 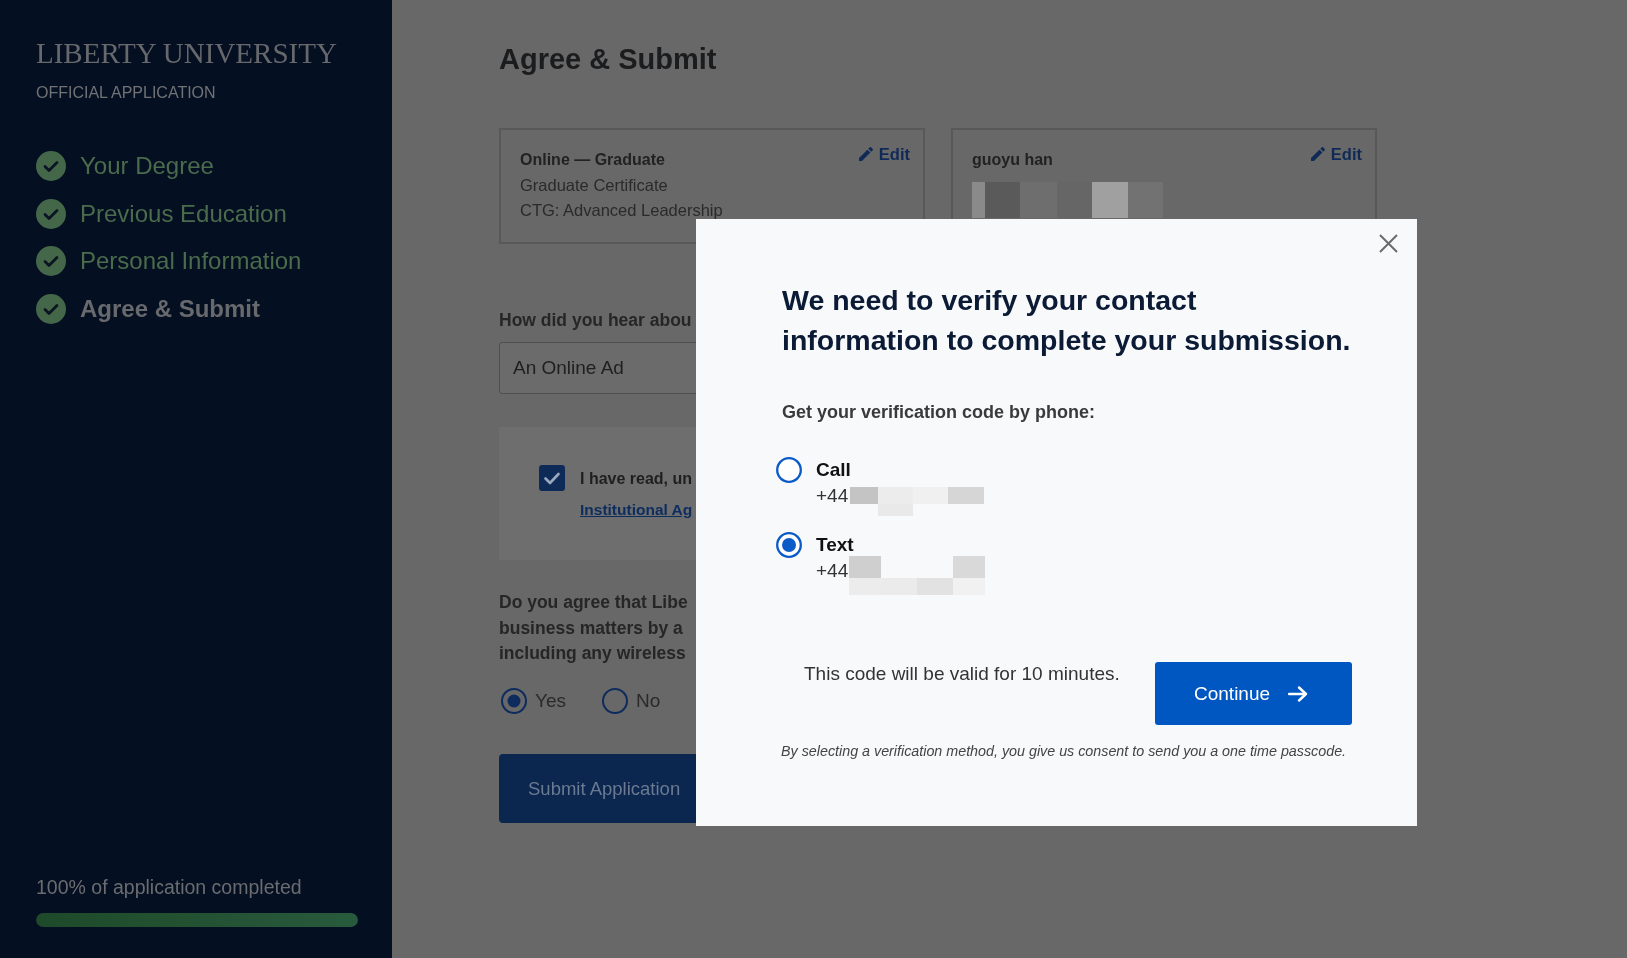 What do you see at coordinates (1064, 751) in the screenshot?
I see `consent-note: By selecting a verification method, you give us consent to send you a one time passcode.` at bounding box center [1064, 751].